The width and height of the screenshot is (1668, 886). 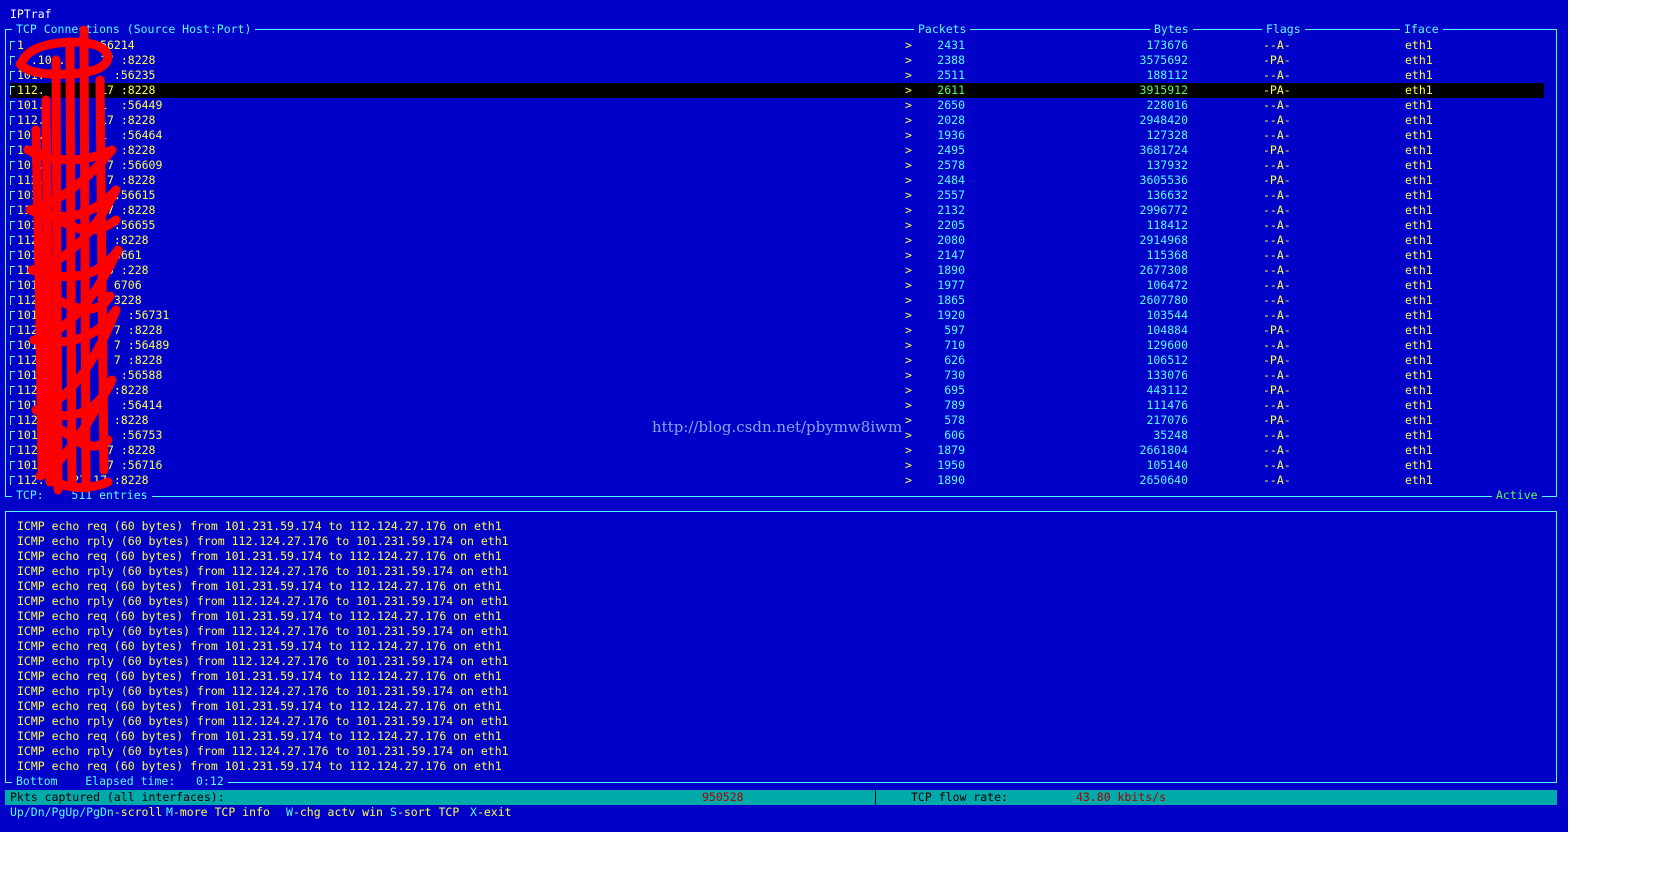 I want to click on bytes-cell: 217076, so click(x=1167, y=420).